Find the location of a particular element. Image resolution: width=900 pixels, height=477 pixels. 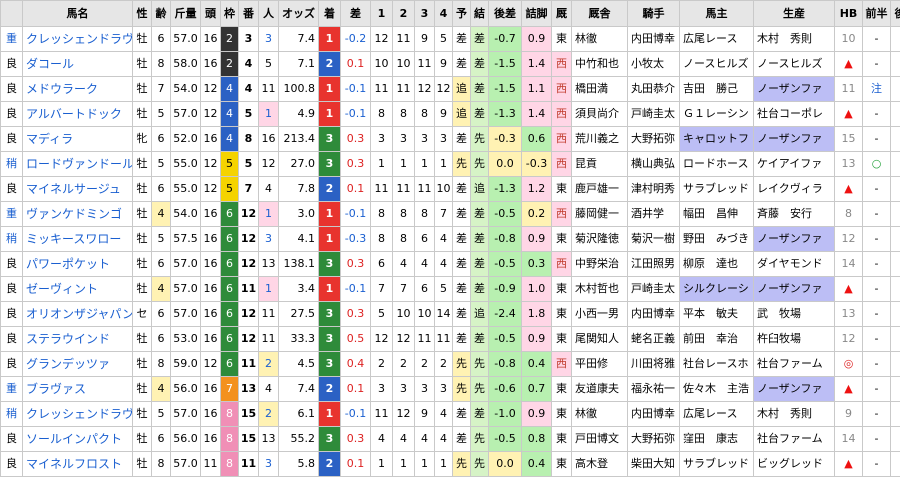

weight-cell: 56.0 is located at coordinates (186, 439).